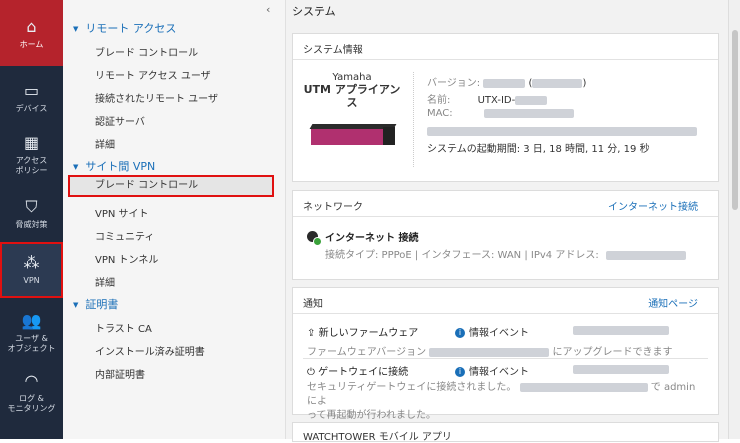 The image size is (740, 443). Describe the element at coordinates (124, 28) in the screenshot. I see `nav-section-remote-access: ▼ リモート アクセス` at that location.